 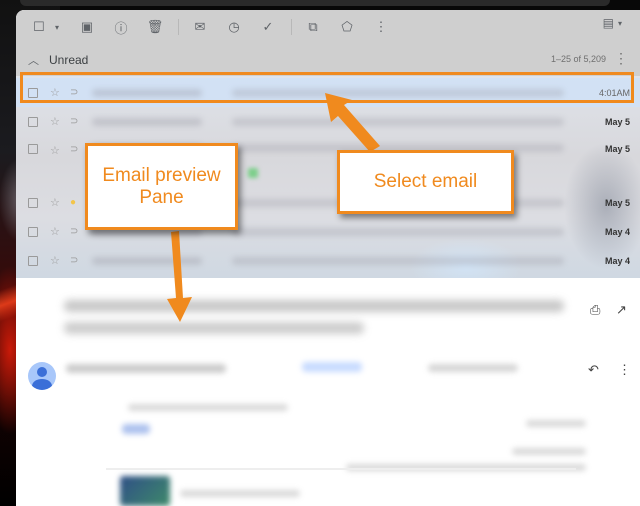 I want to click on unsubscribe-link-redacted, so click(x=332, y=367).